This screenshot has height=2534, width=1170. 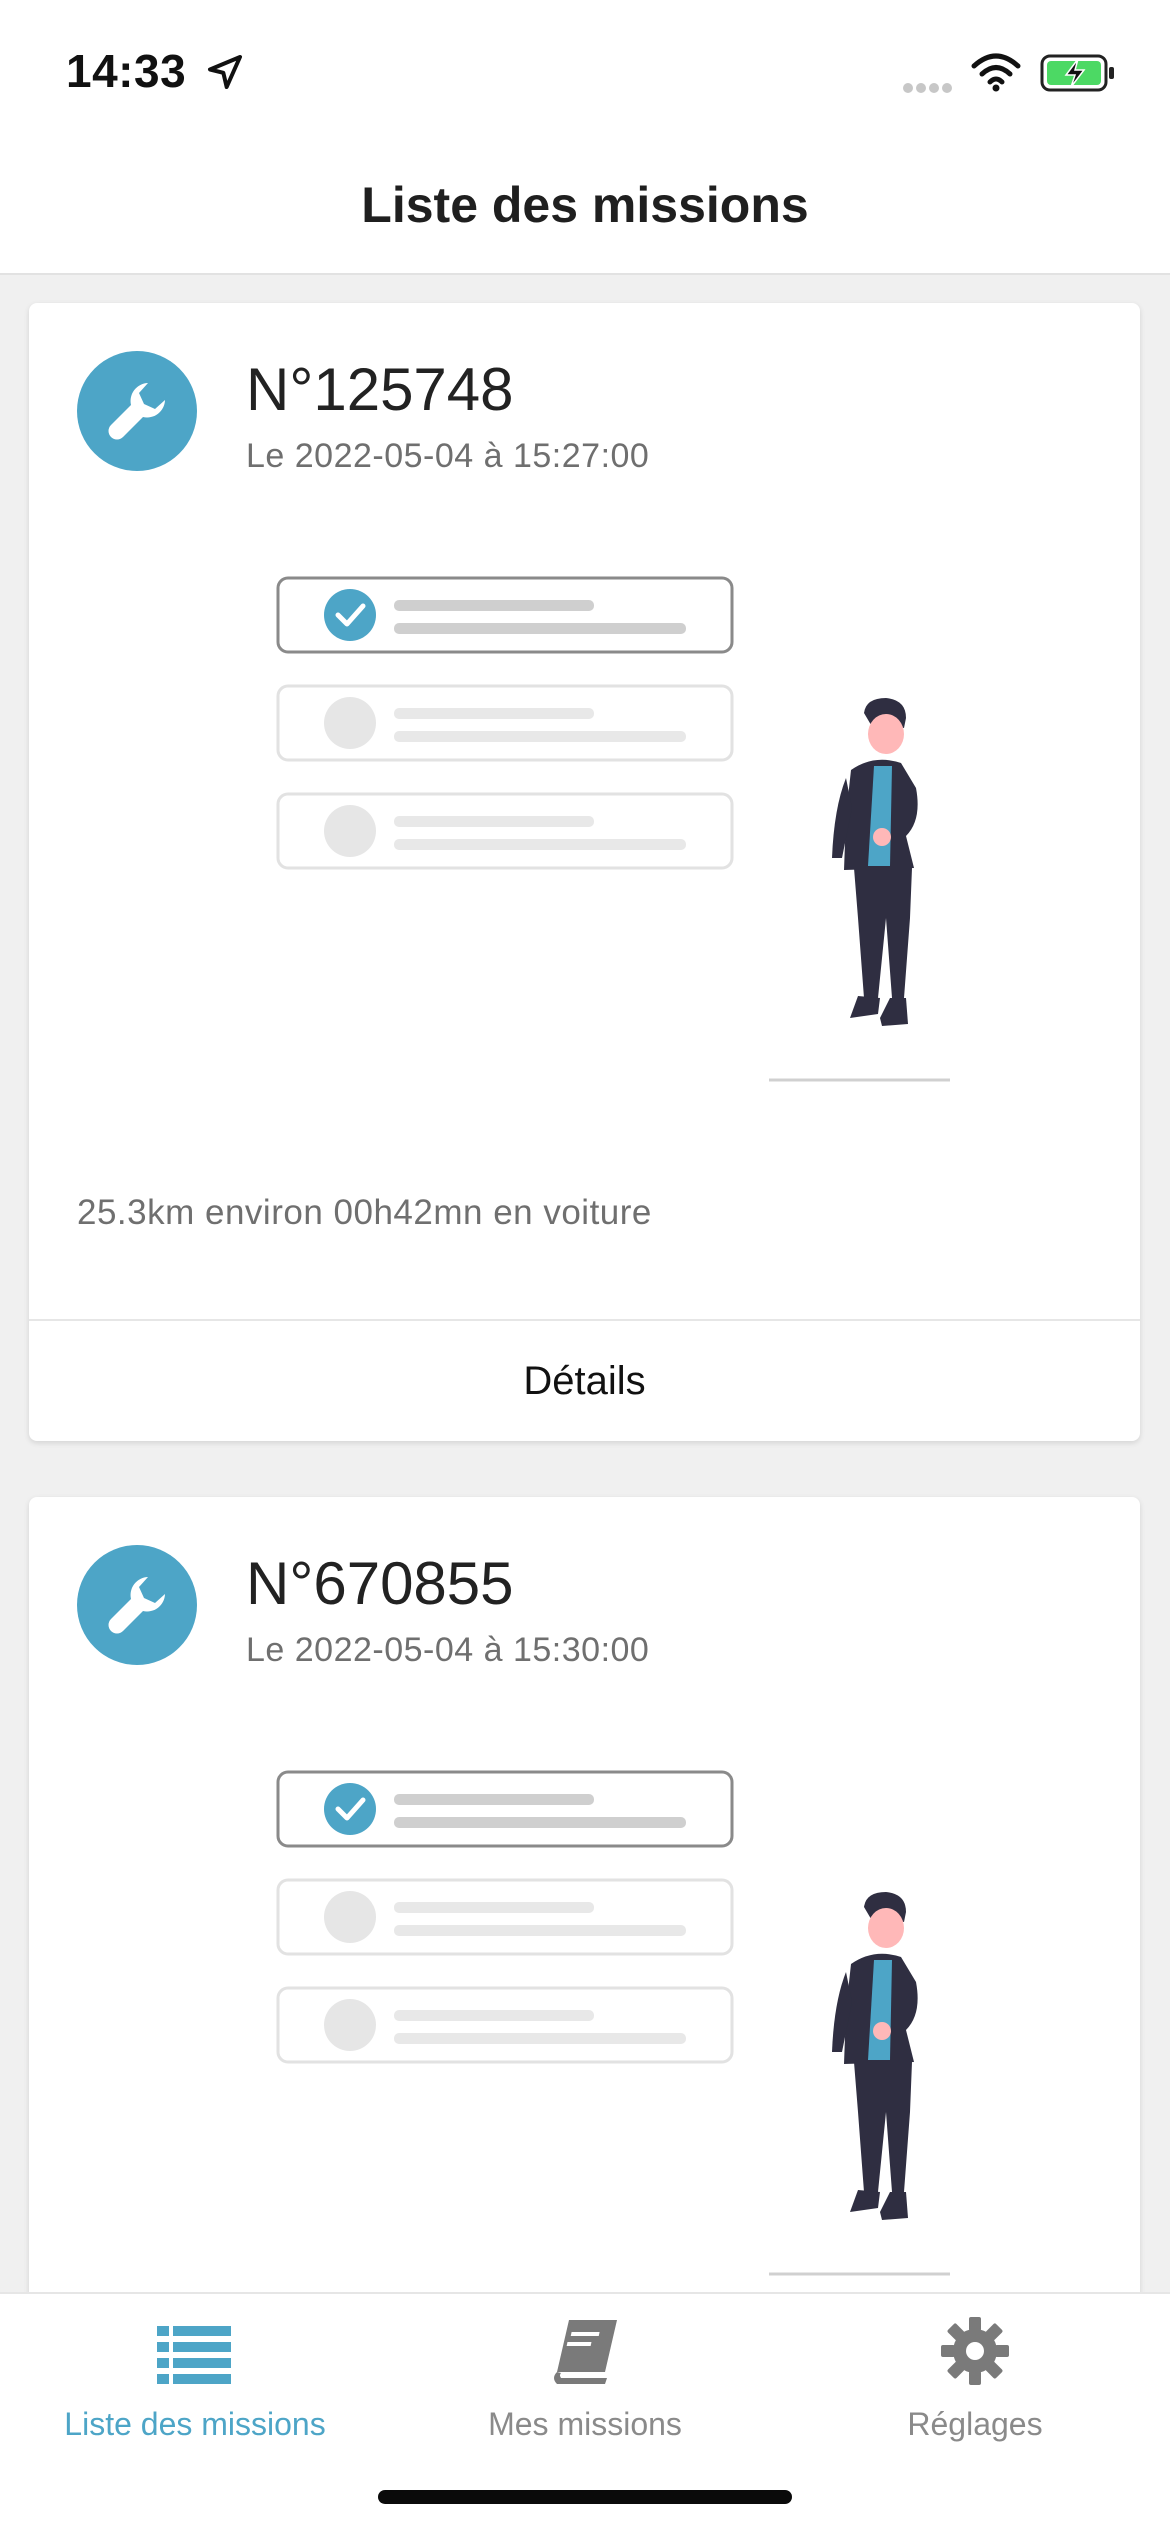 I want to click on tab-reglages: Réglages, so click(x=975, y=2369).